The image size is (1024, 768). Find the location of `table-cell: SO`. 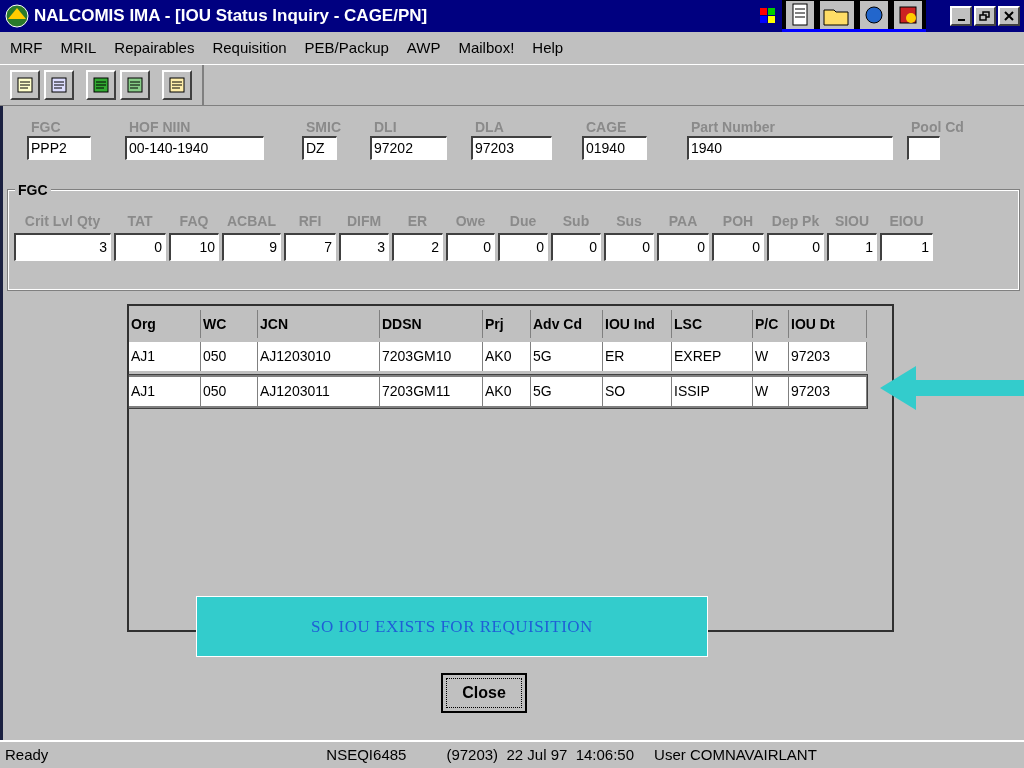

table-cell: SO is located at coordinates (637, 391).